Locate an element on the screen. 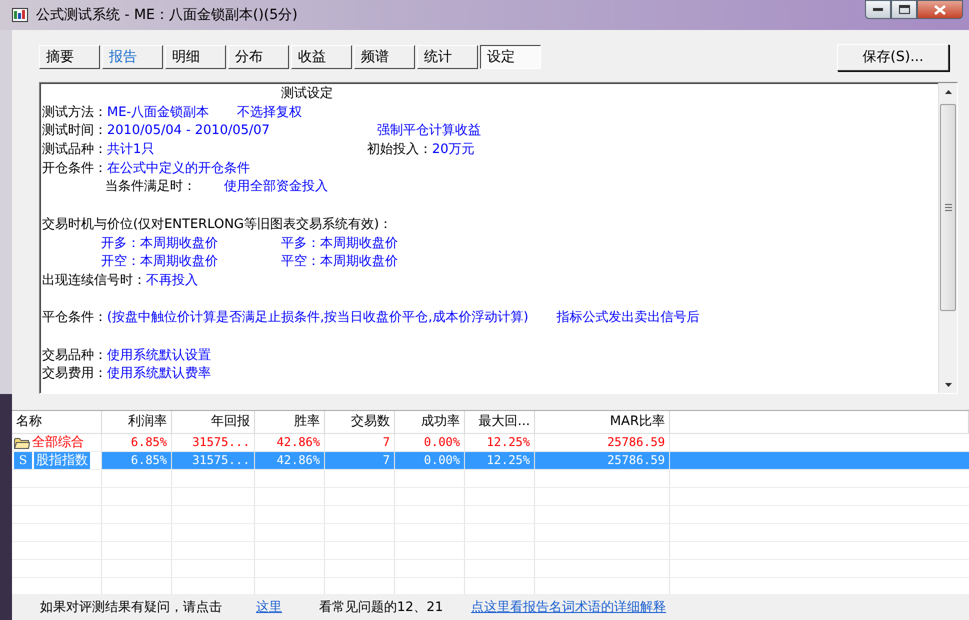  field-label: 测试方法： is located at coordinates (74, 113).